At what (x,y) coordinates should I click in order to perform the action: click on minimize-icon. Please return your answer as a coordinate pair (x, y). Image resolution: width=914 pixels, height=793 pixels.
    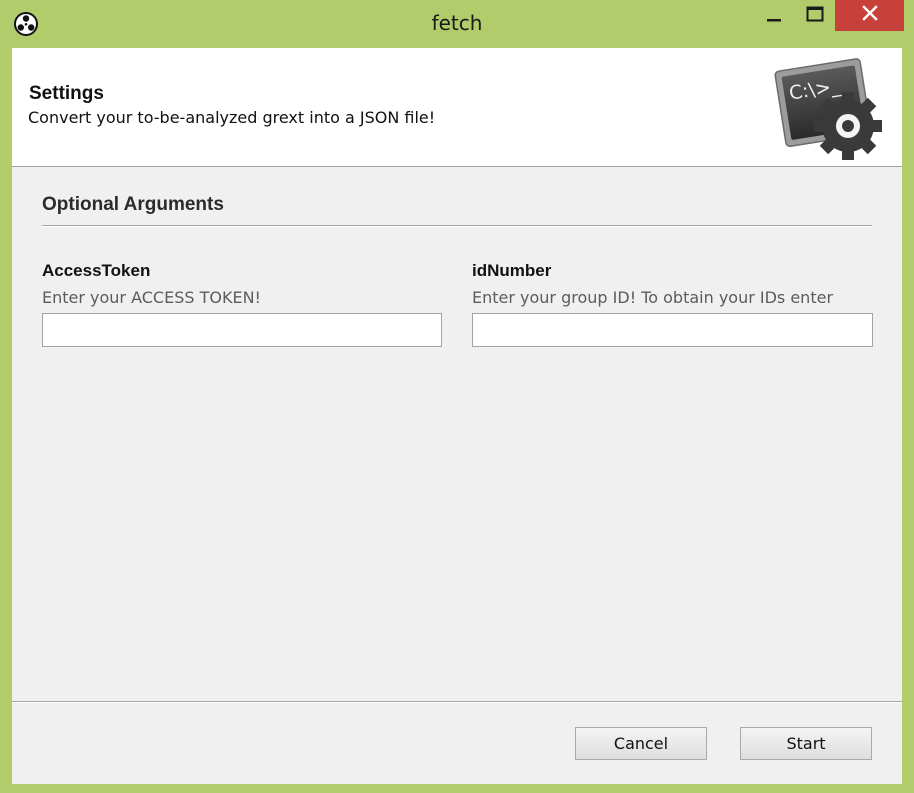
    Looking at the image, I should click on (774, 16).